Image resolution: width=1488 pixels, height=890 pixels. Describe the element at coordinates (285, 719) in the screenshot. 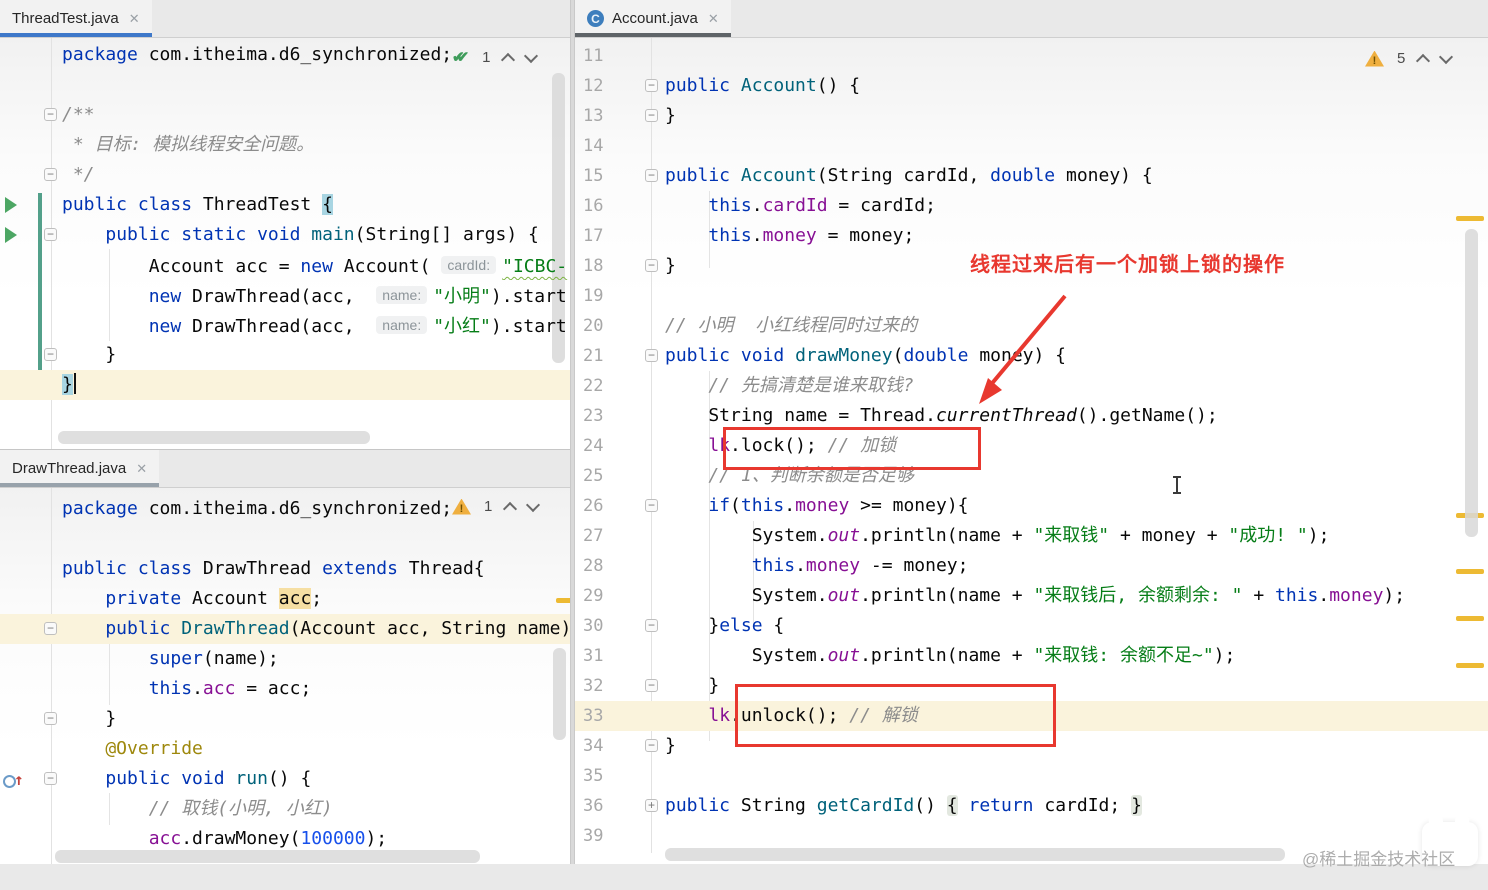

I see `code-line: − }` at that location.